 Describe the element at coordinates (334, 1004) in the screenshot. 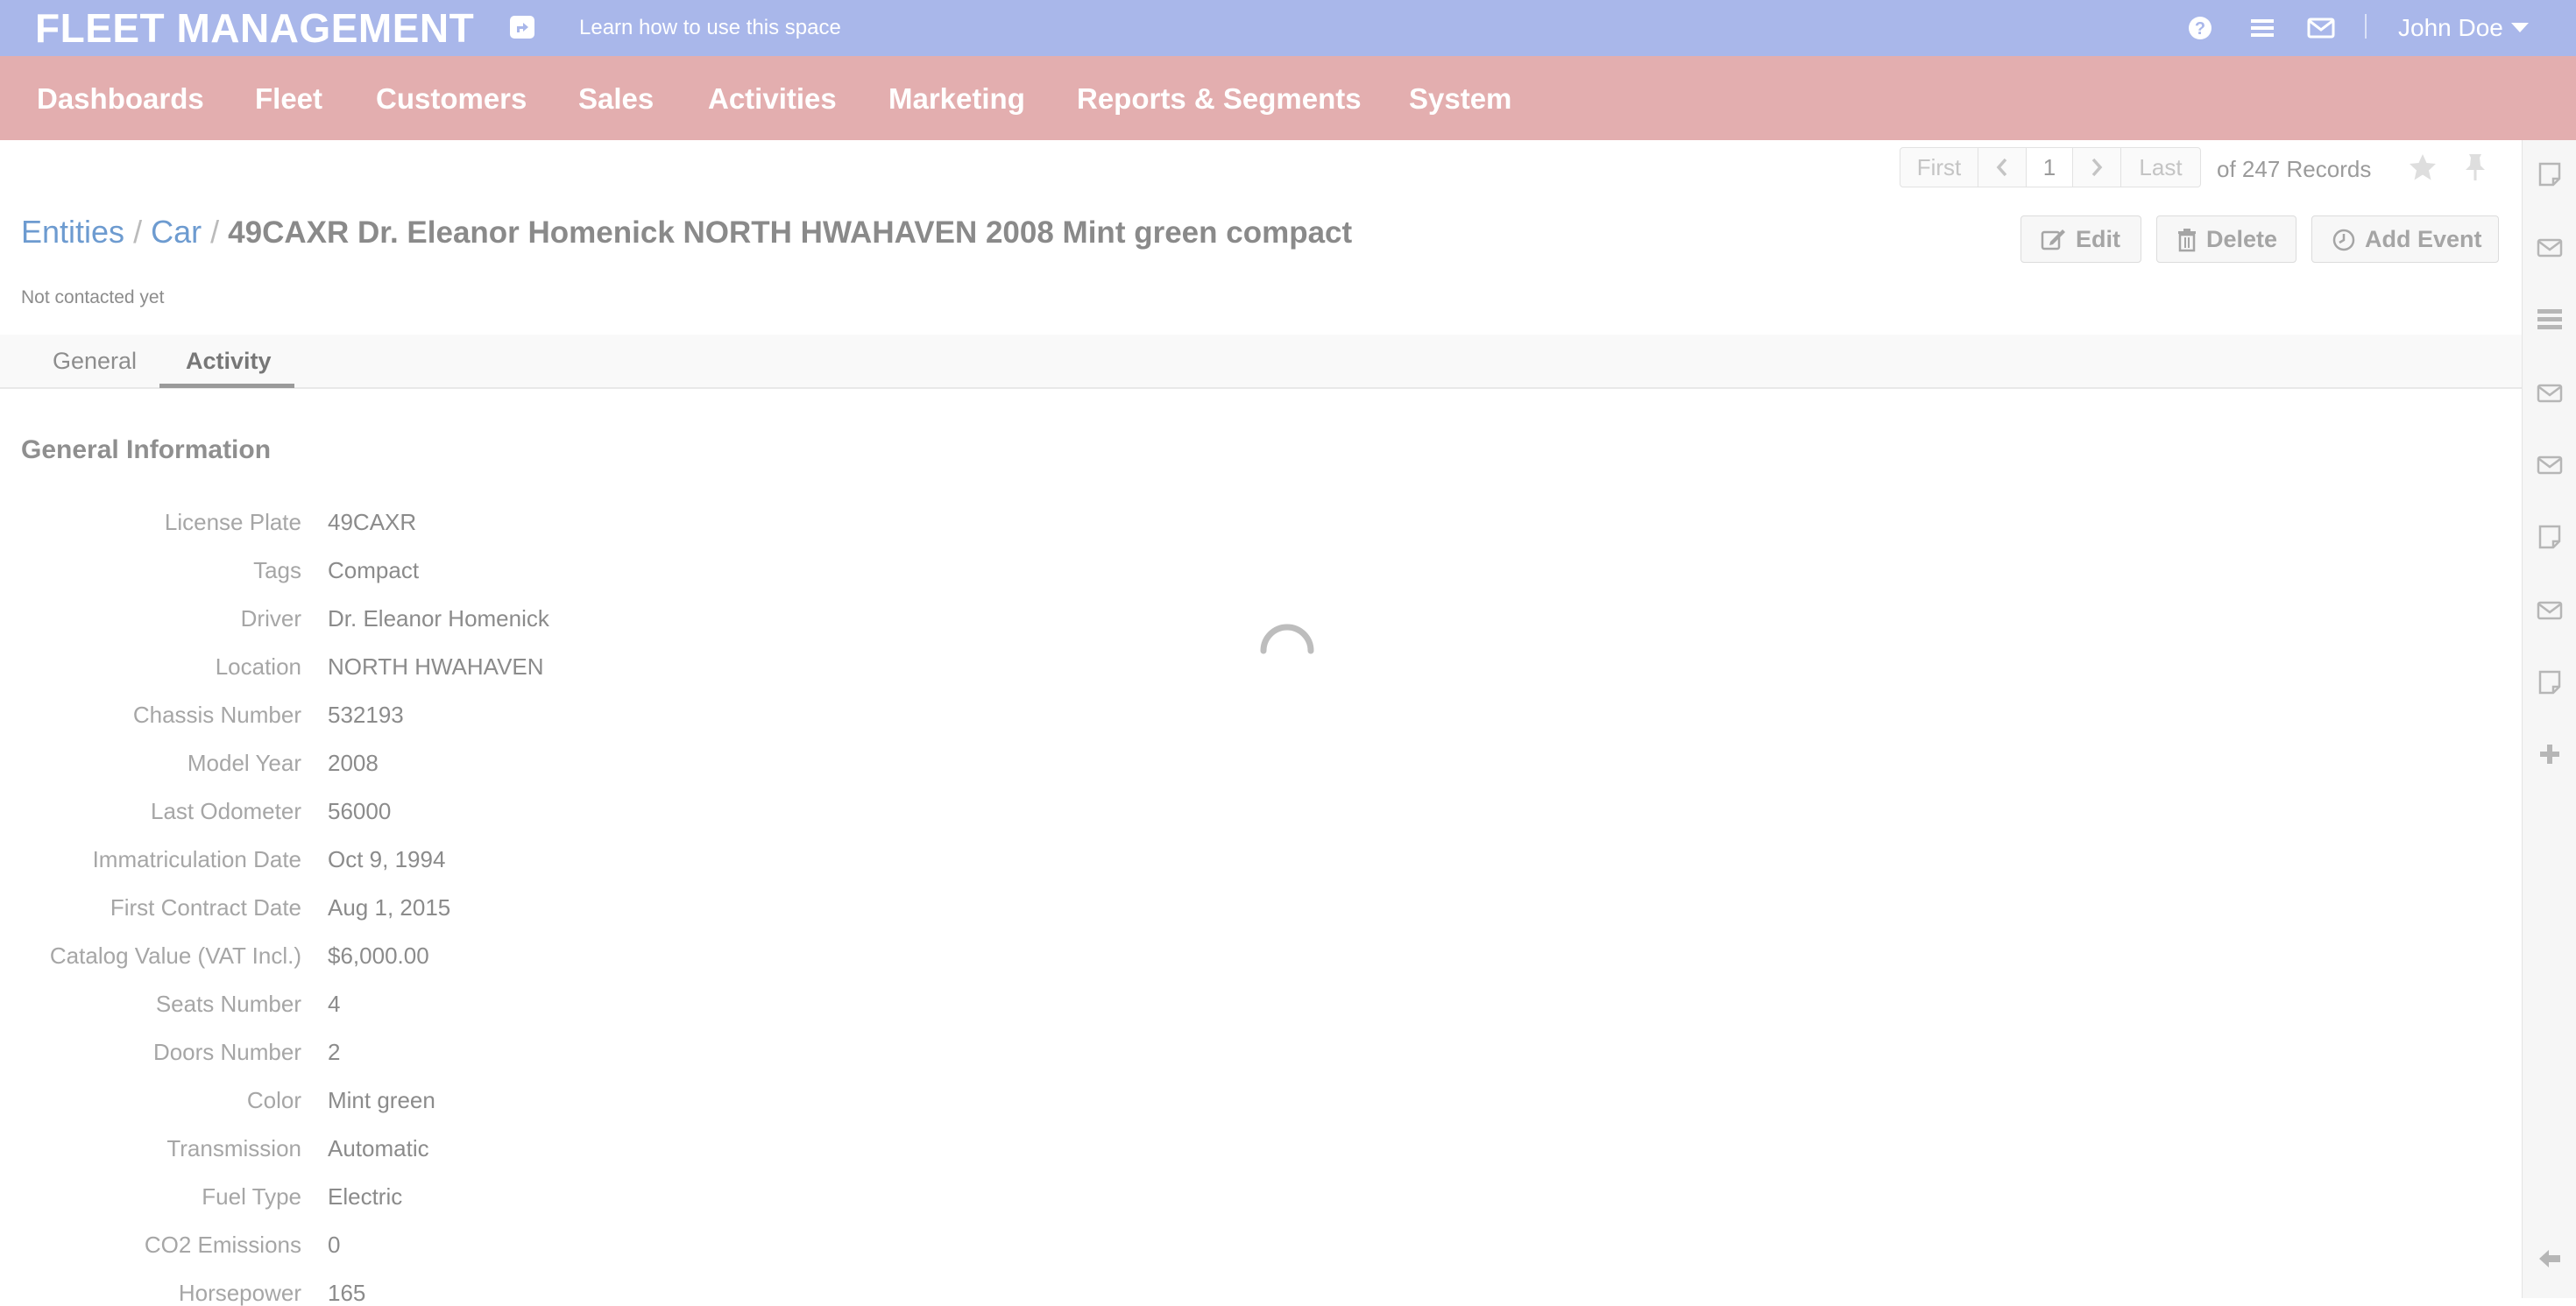

I see `field-value-seats-number: 4` at that location.